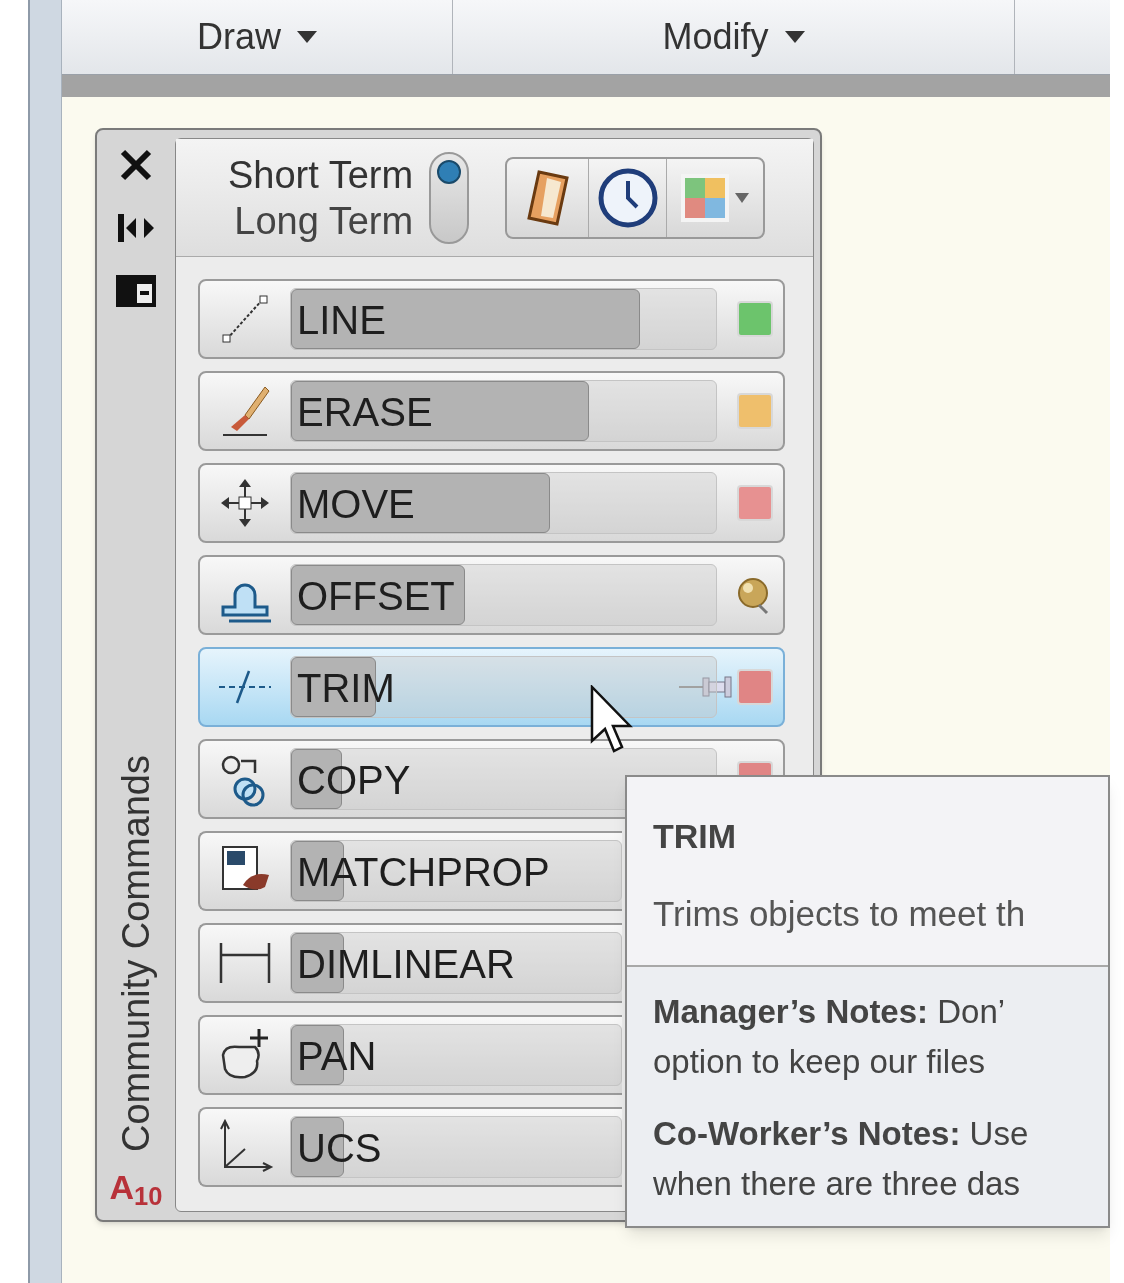 This screenshot has height=1283, width=1124. Describe the element at coordinates (135, 953) in the screenshot. I see `palette-title: Community Commands` at that location.